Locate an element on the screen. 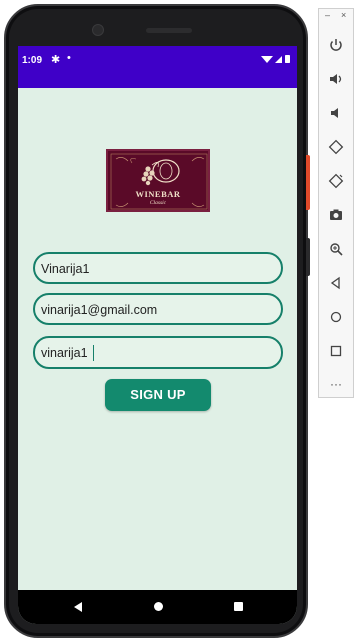  signal-icon is located at coordinates (278, 59).